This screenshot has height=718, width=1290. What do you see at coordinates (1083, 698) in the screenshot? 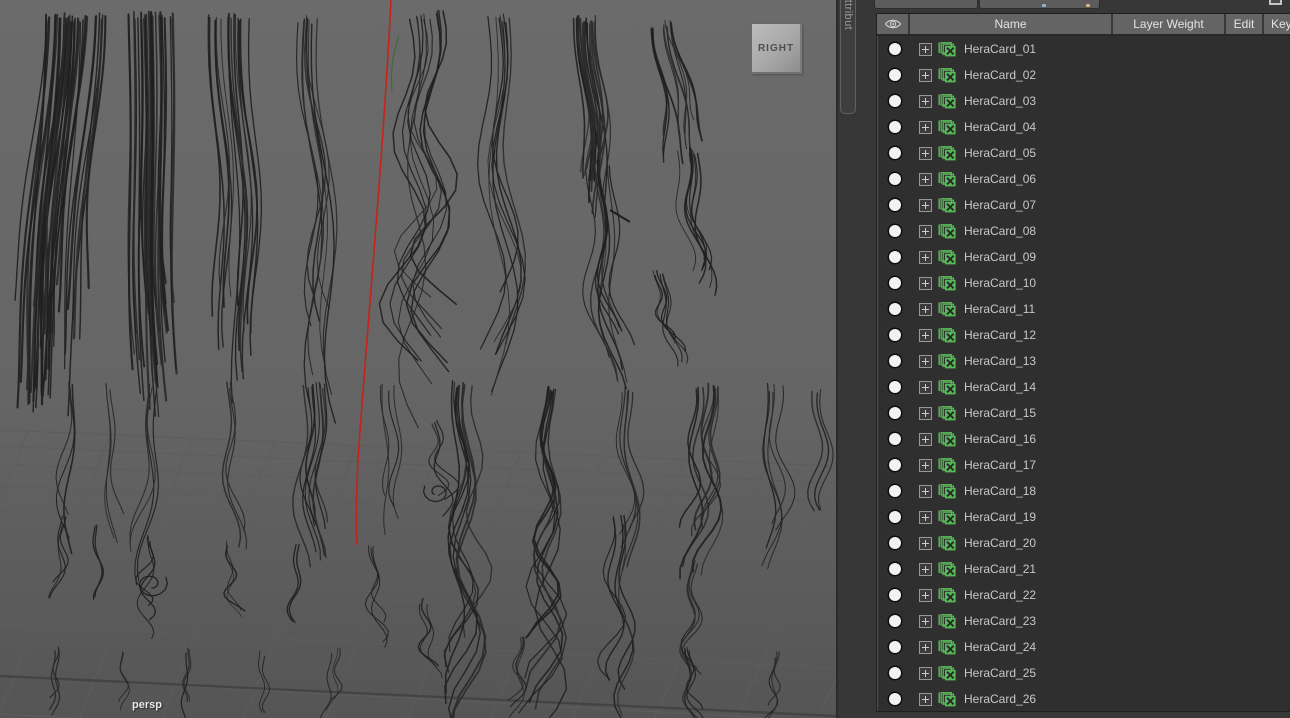
I see `shape-row: HeraCard_26` at bounding box center [1083, 698].